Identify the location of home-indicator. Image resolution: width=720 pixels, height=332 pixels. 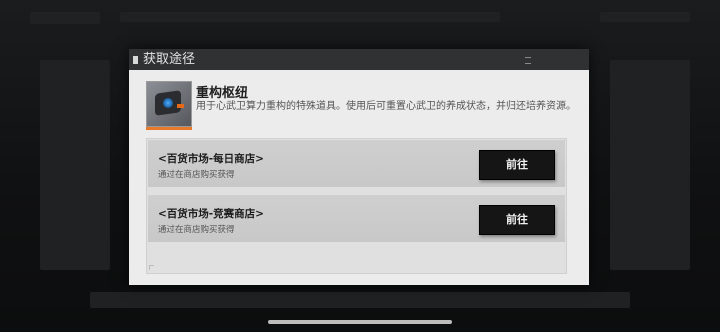
(360, 322).